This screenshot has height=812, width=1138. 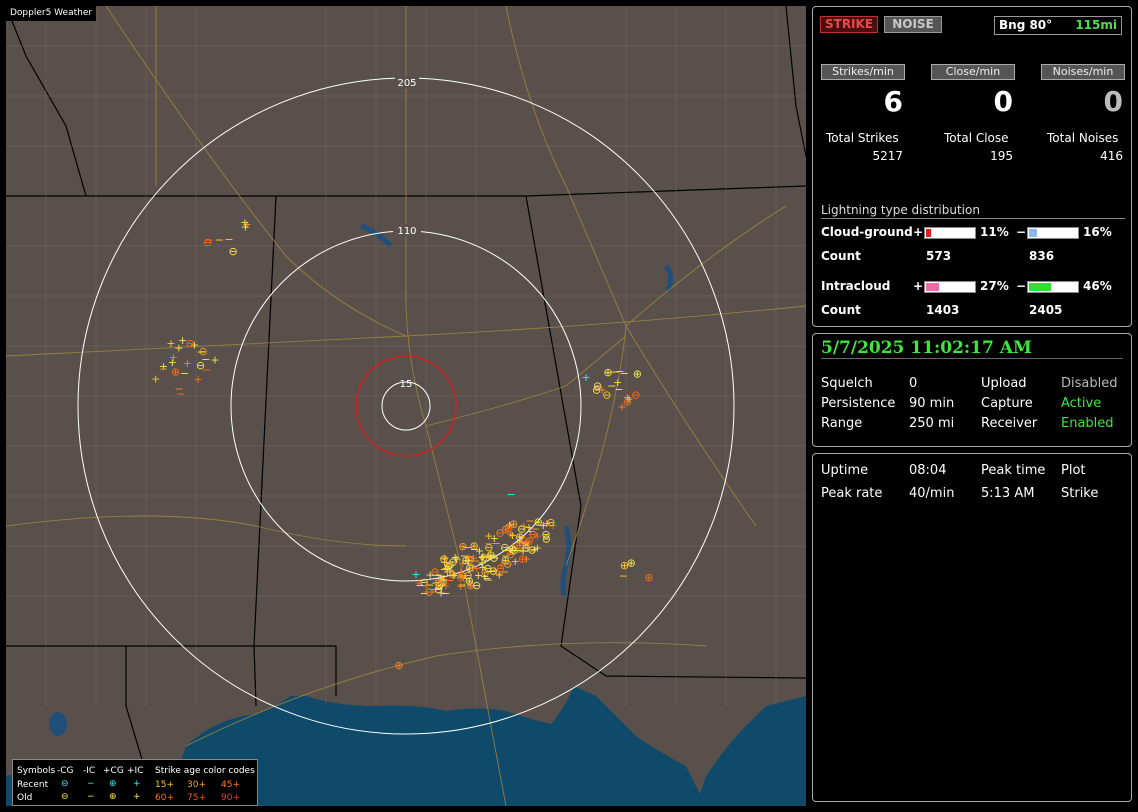 I want to click on peak-rate-value: 40/min, so click(x=932, y=493).